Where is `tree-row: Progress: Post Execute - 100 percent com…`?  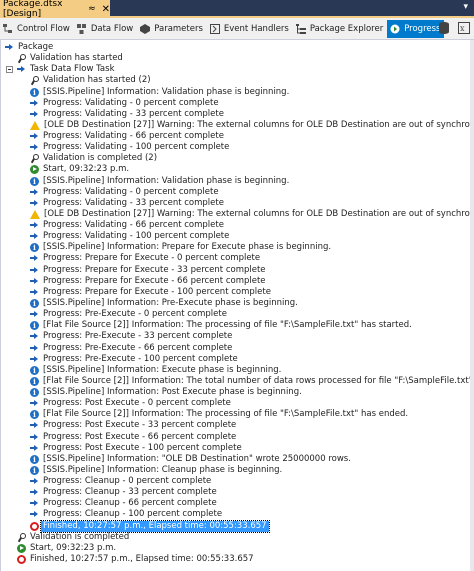 tree-row: Progress: Post Execute - 100 percent com… is located at coordinates (137, 448).